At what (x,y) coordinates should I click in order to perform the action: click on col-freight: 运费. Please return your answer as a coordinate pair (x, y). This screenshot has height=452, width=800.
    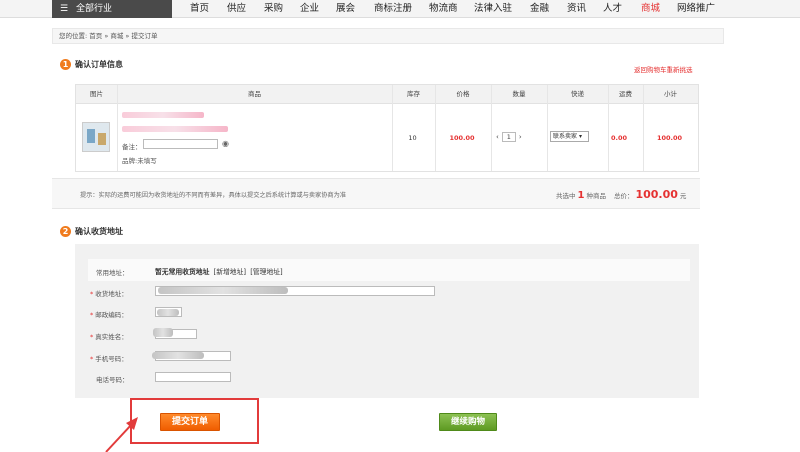
    Looking at the image, I should click on (625, 94).